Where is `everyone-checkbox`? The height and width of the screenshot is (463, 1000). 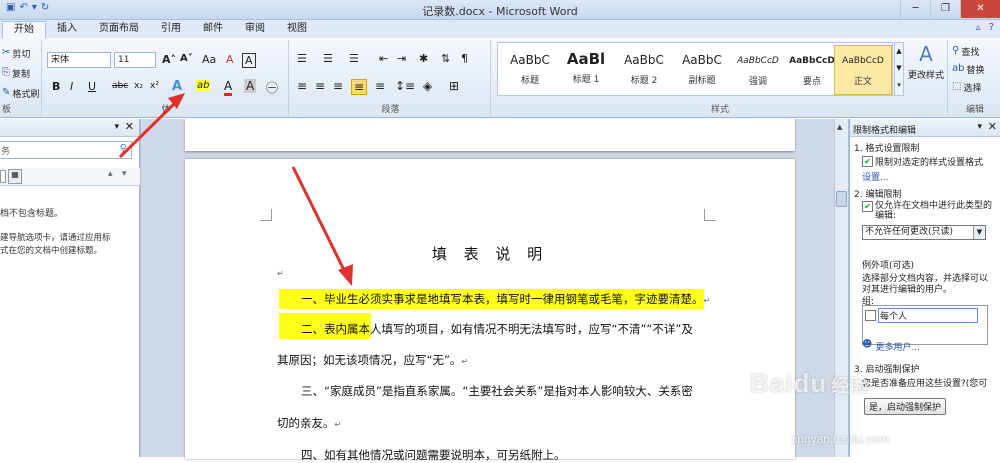
everyone-checkbox is located at coordinates (870, 315).